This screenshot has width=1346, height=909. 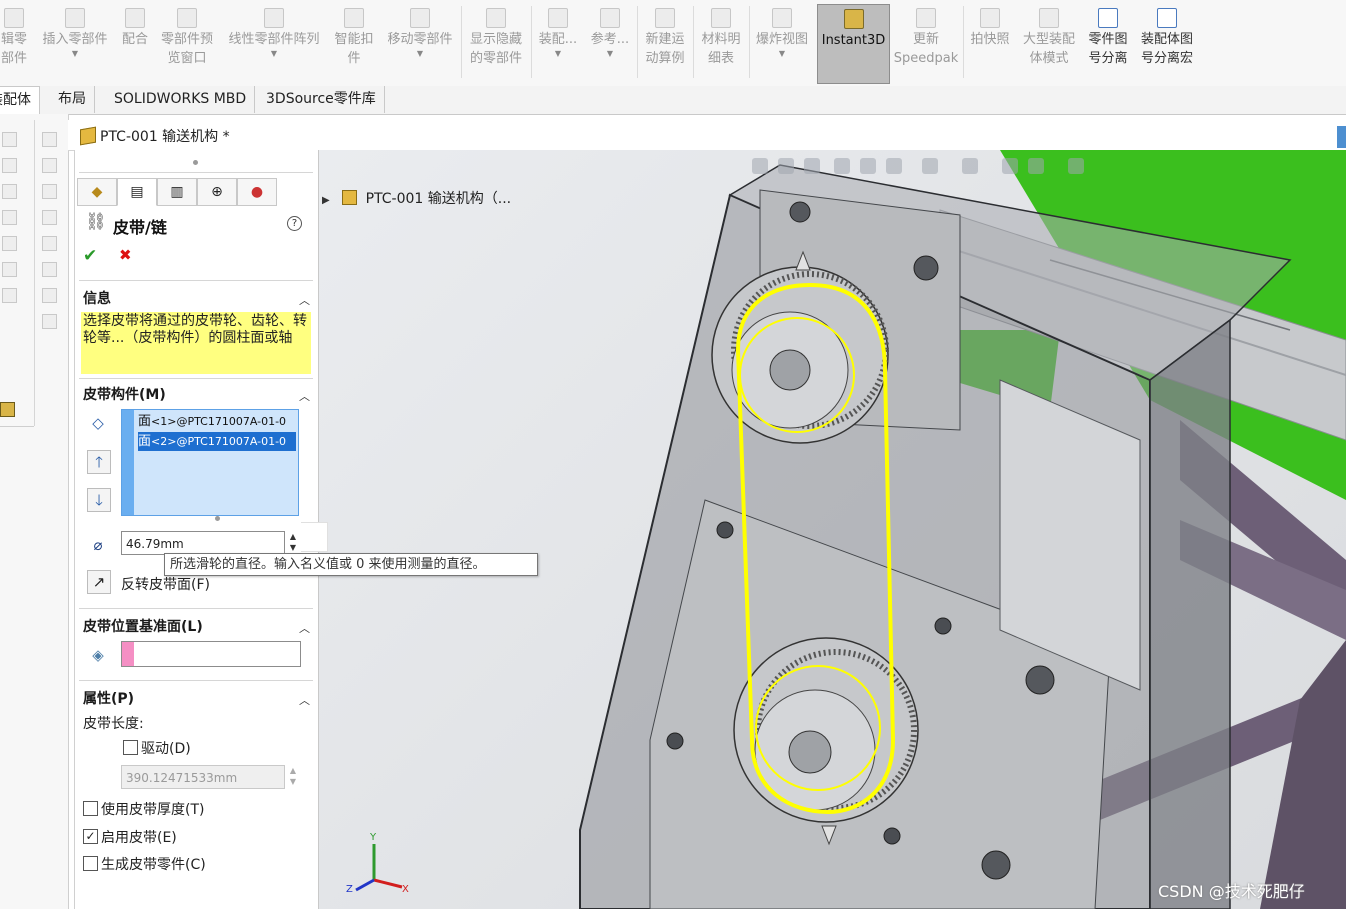 I want to click on help-icon: ?, so click(x=294, y=223).